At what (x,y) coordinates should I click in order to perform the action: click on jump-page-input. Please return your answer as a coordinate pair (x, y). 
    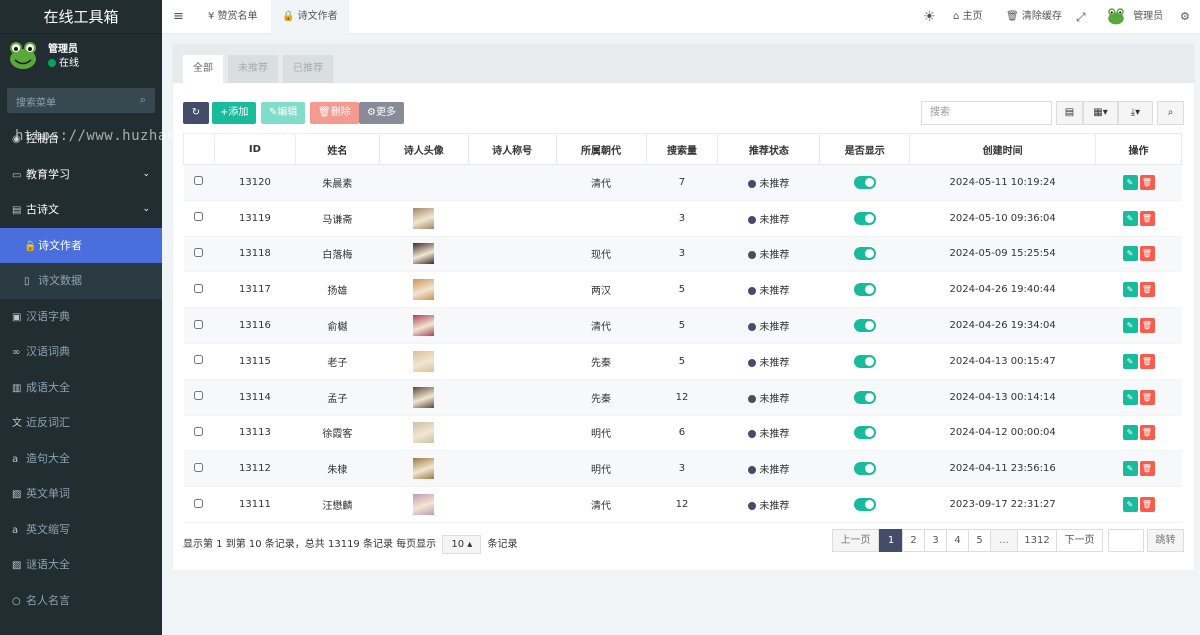
    Looking at the image, I should click on (1126, 540).